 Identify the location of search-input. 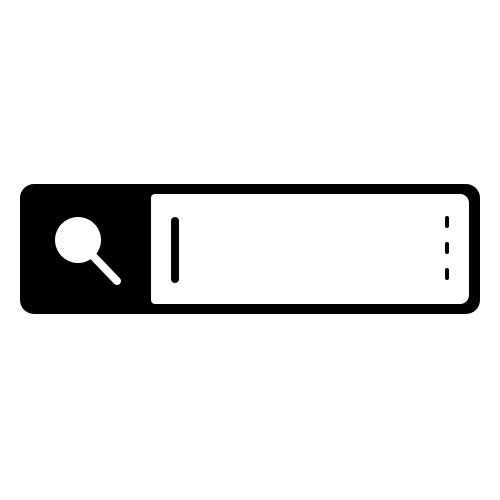
(310, 249).